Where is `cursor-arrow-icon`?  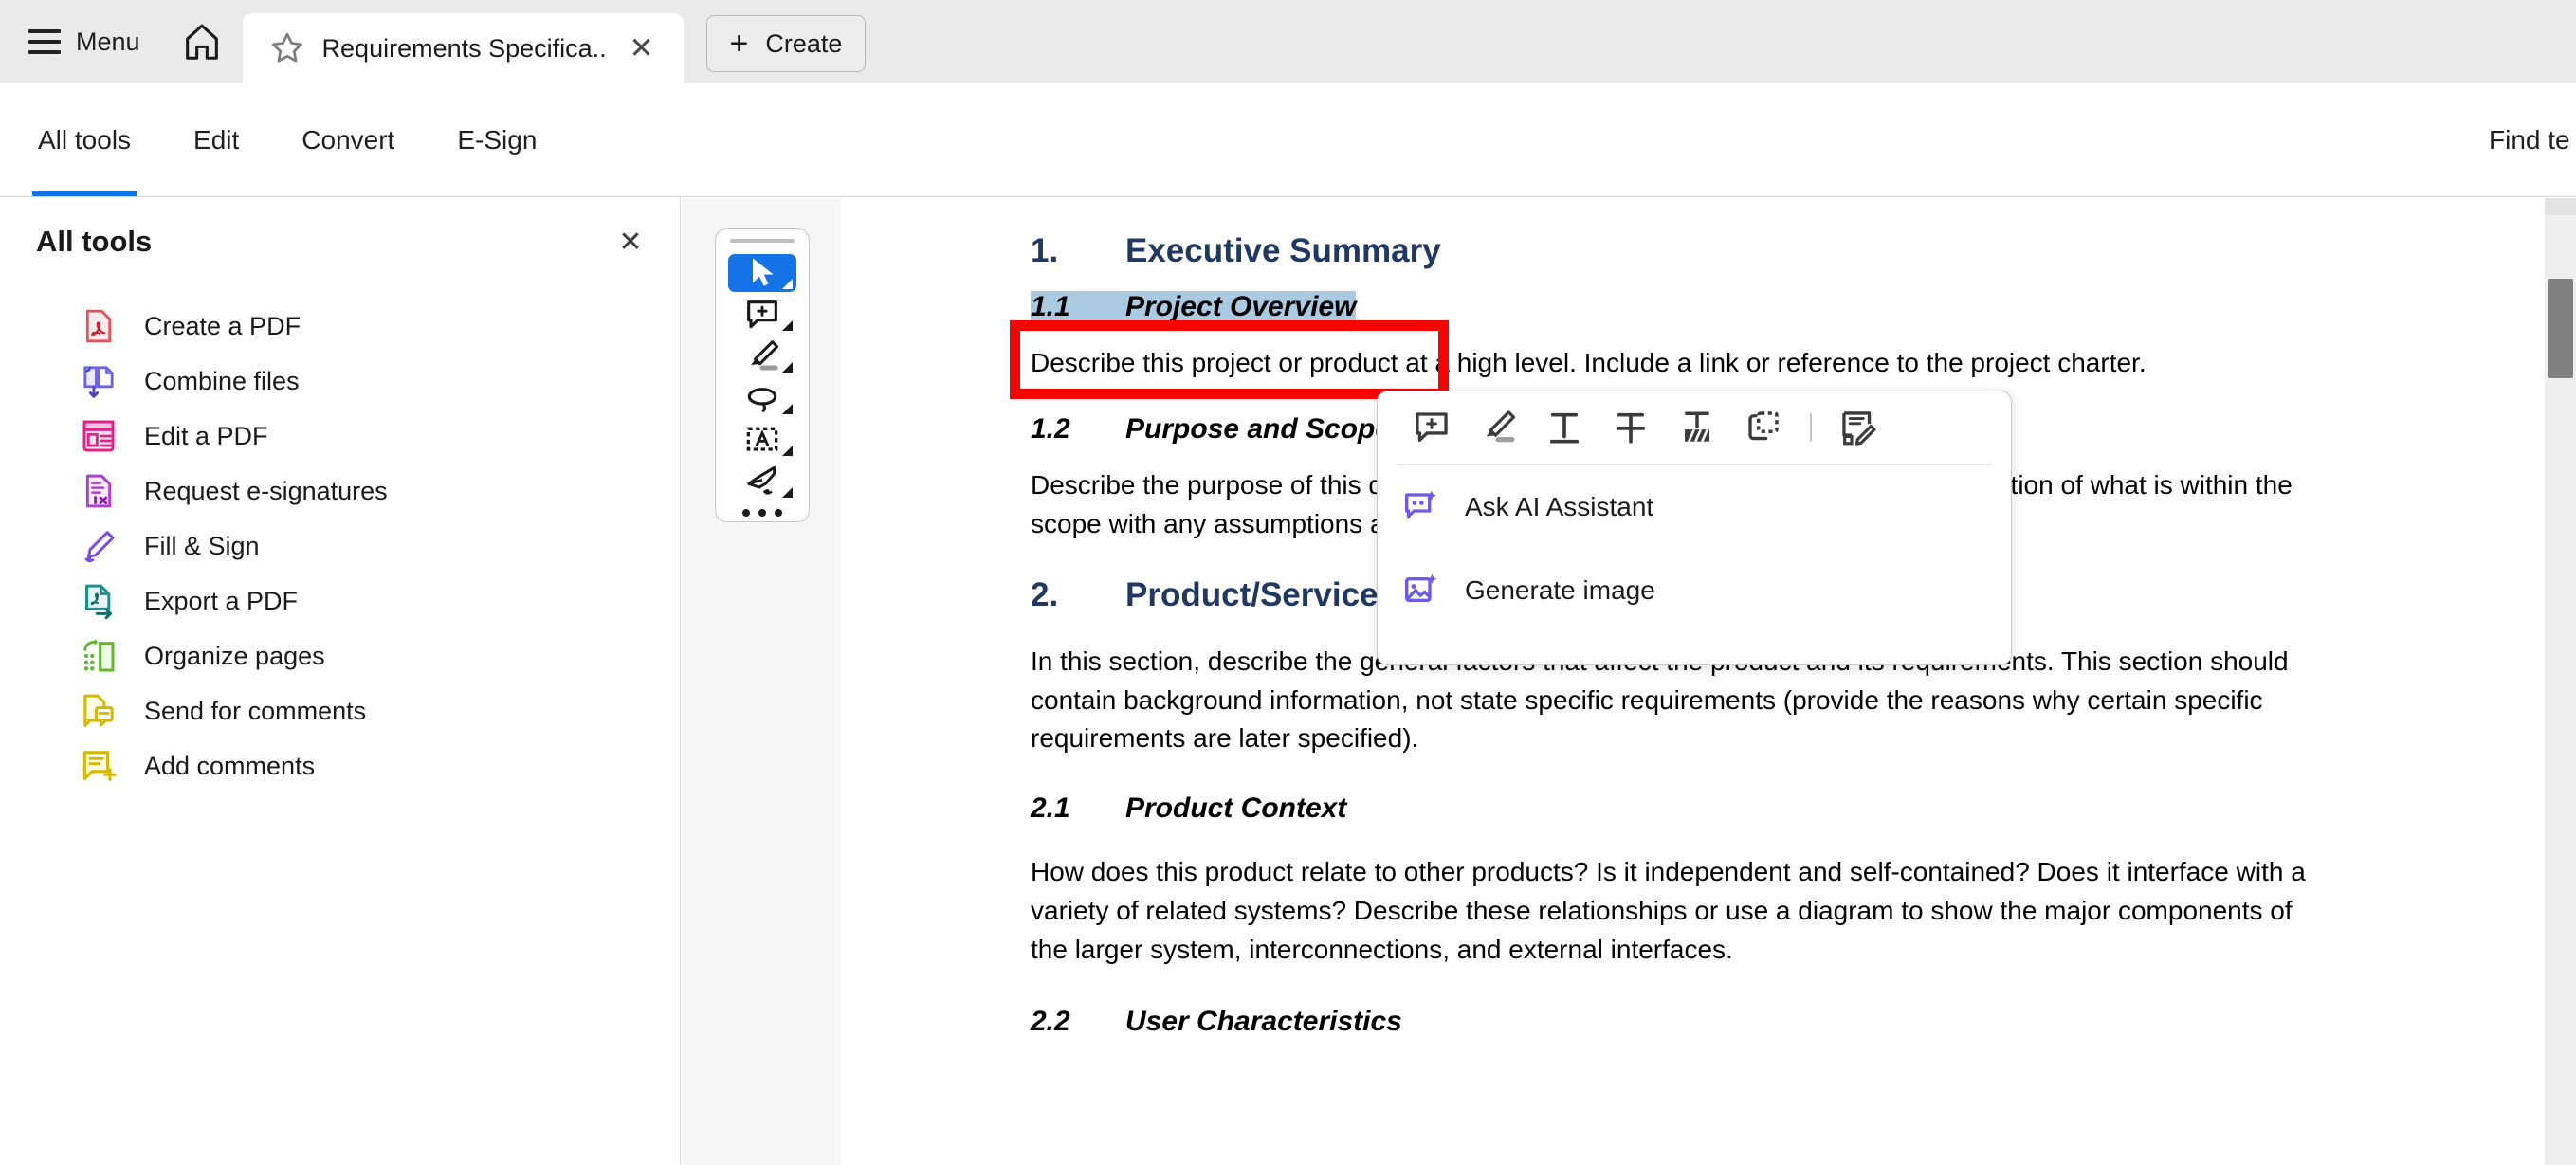 cursor-arrow-icon is located at coordinates (763, 271).